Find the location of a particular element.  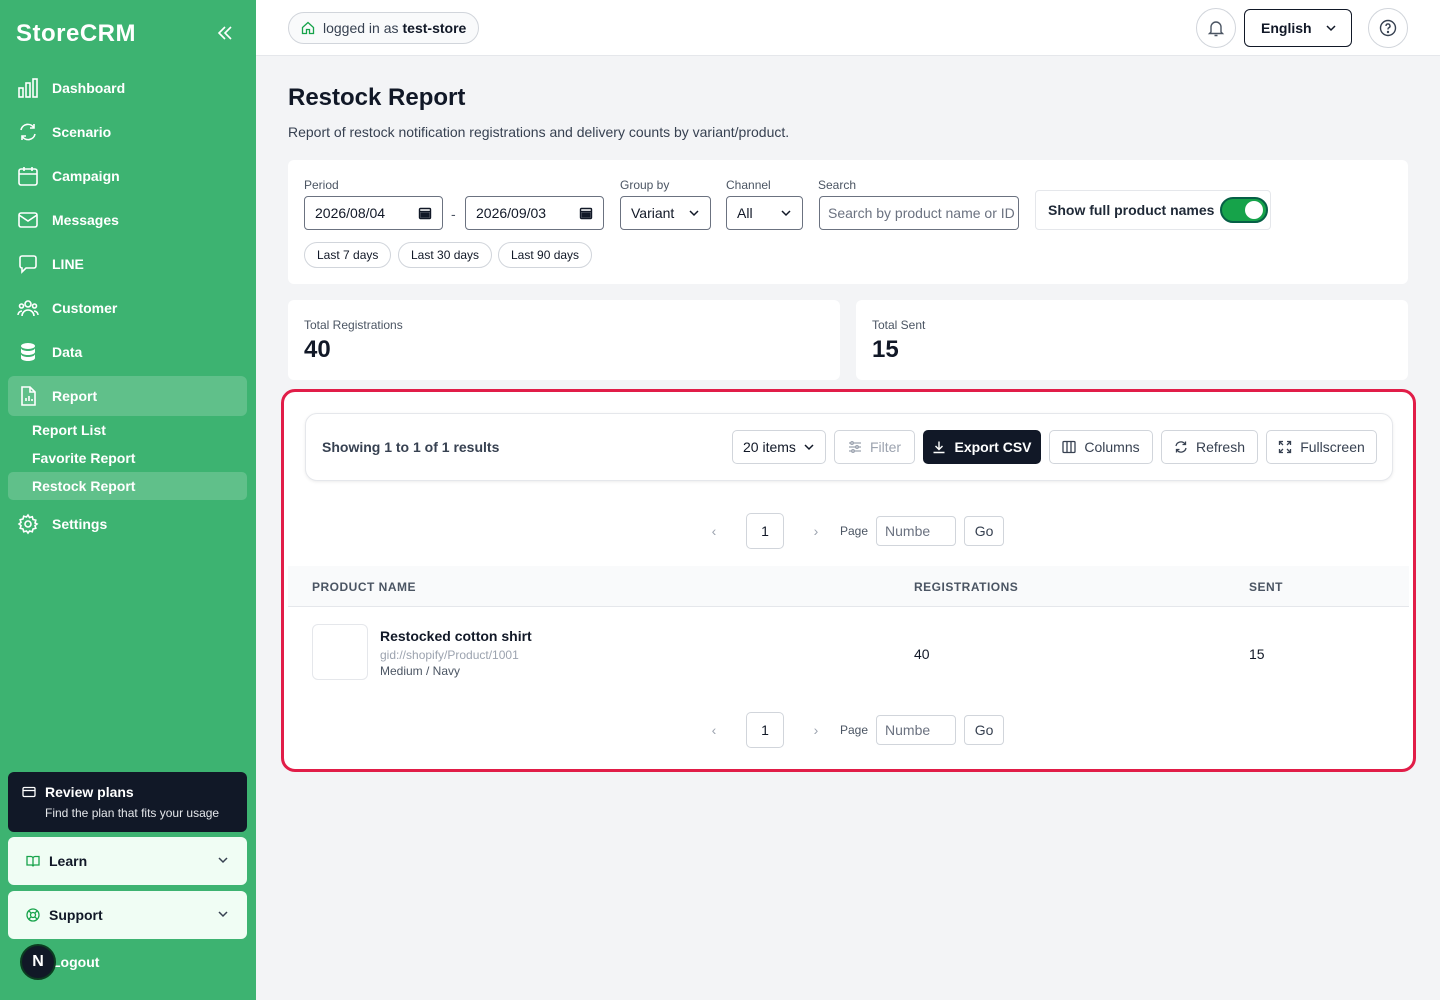

columns-label: Columns is located at coordinates (1112, 447).